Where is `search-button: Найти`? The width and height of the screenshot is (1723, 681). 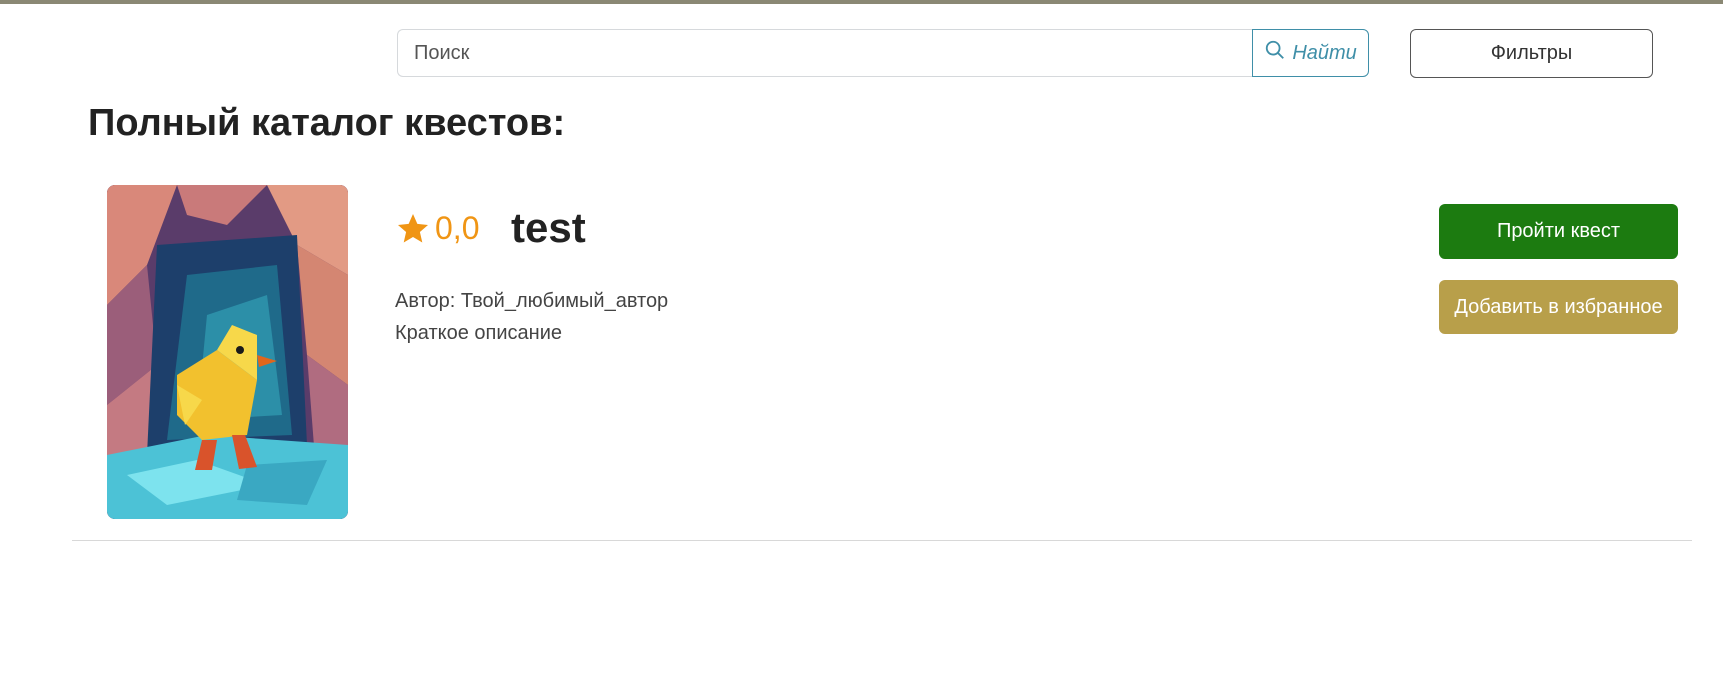 search-button: Найти is located at coordinates (1310, 53).